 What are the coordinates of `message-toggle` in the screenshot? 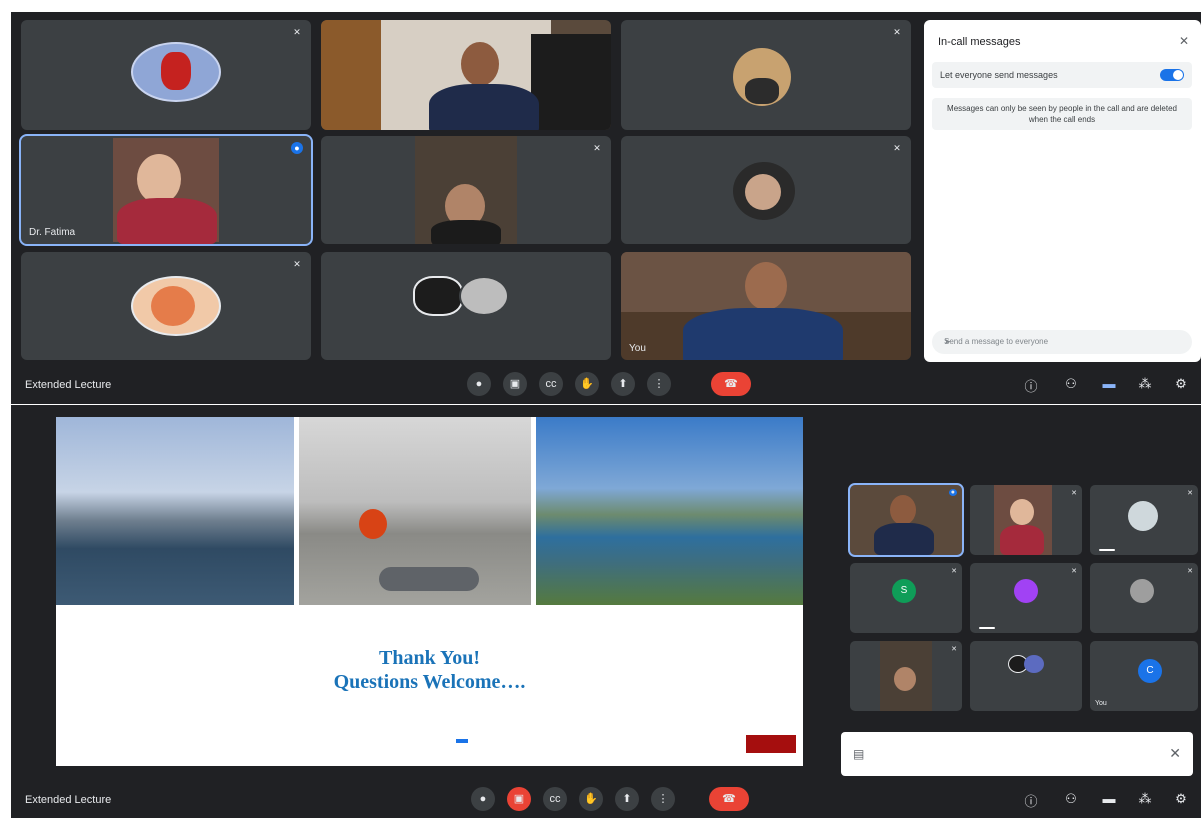 It's located at (1172, 75).